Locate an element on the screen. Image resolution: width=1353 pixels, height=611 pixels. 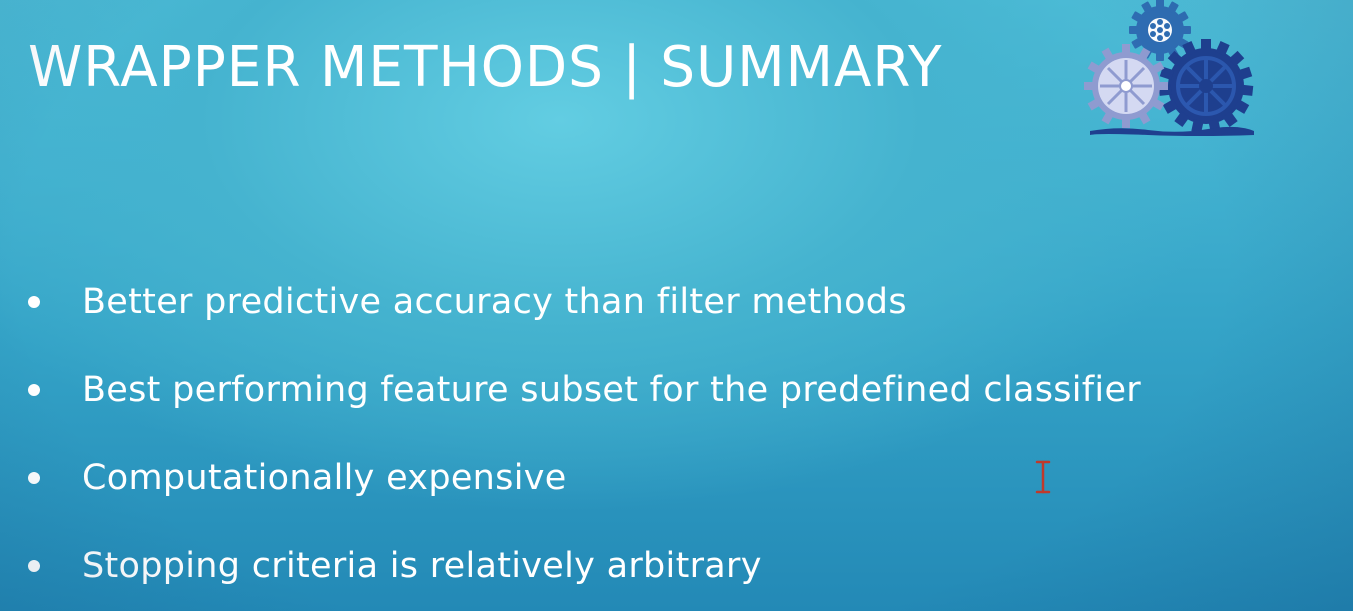
slide-title: WRAPPER METHODS | SUMMARY is located at coordinates (485, 67).